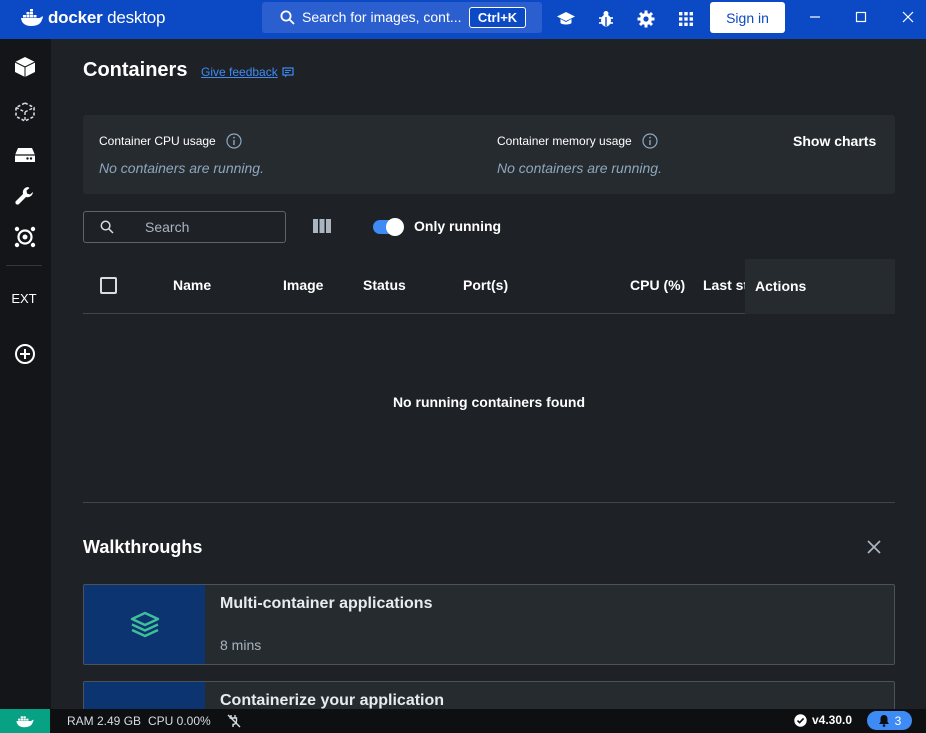  I want to click on column-header-actions-cell: Actions, so click(820, 286).